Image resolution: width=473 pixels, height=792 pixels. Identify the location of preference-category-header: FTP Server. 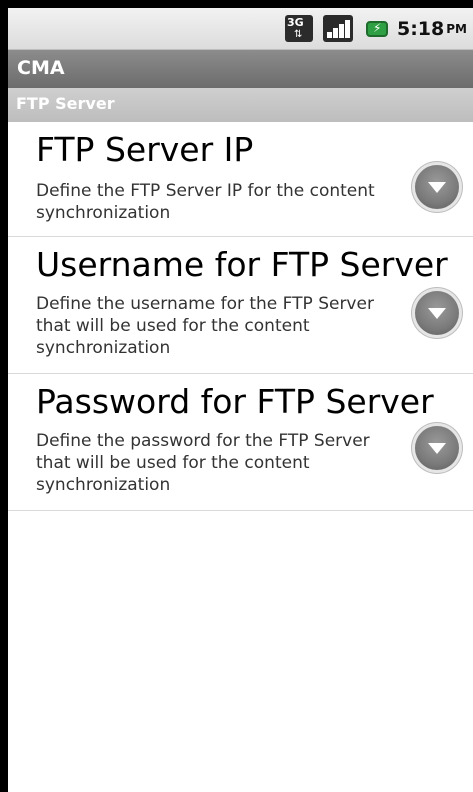
(240, 105).